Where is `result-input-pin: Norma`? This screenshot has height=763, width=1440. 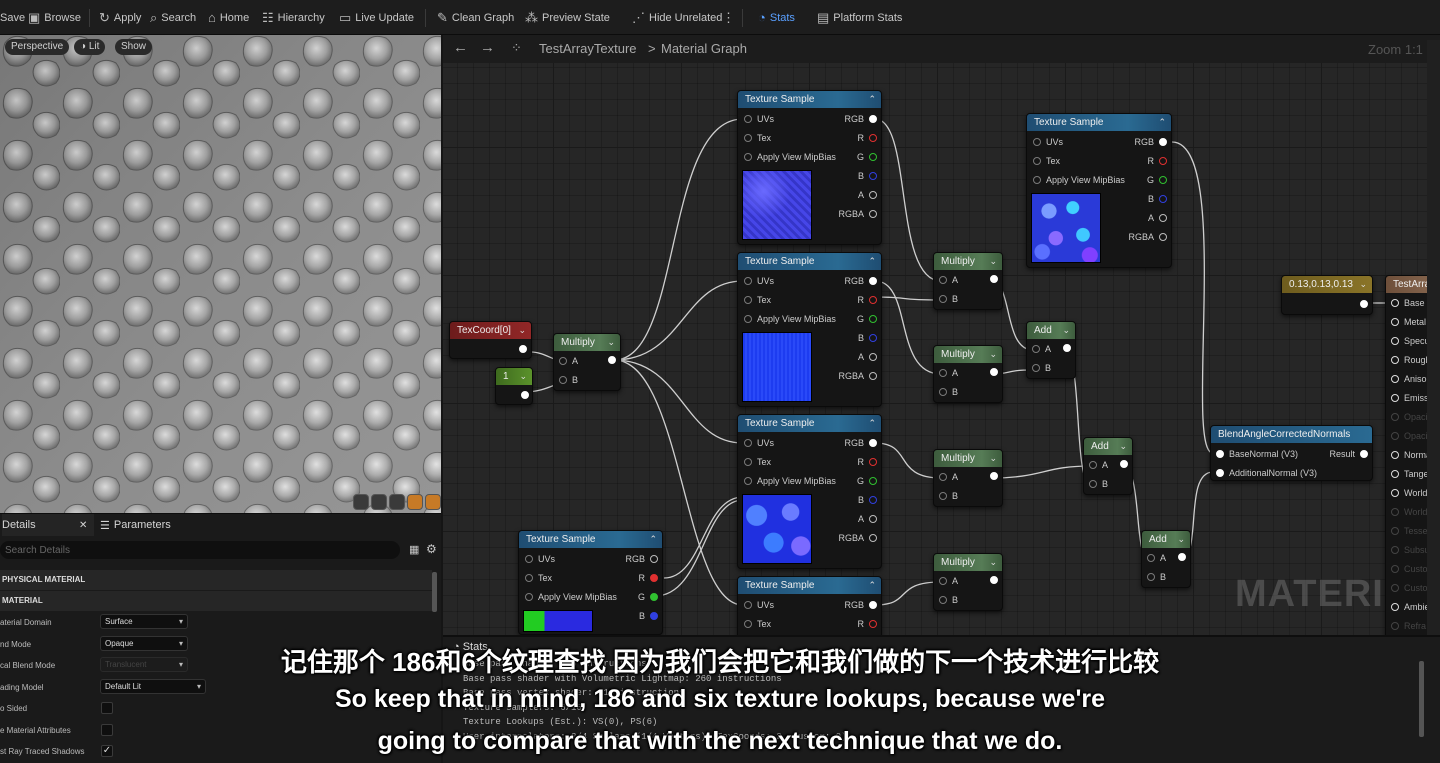
result-input-pin: Norma is located at coordinates (1411, 455).